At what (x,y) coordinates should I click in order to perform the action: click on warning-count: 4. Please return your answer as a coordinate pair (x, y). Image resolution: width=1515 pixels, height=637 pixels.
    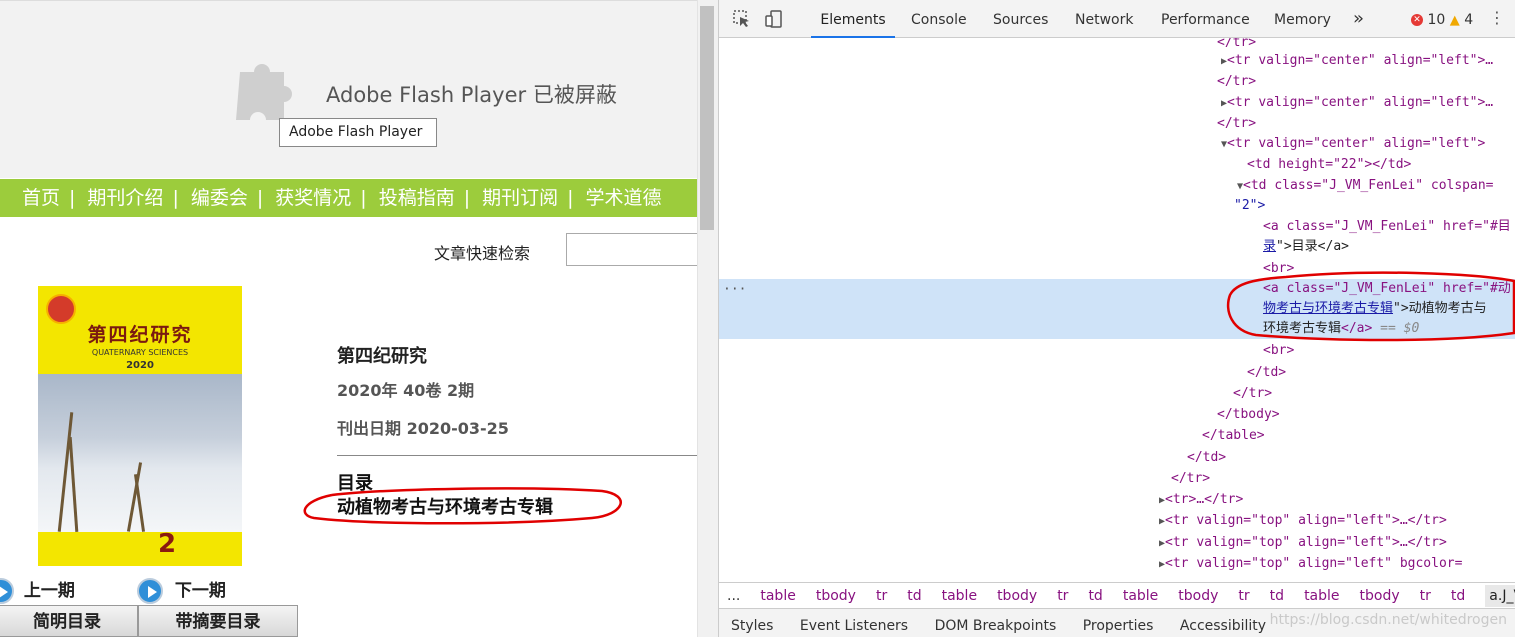
    Looking at the image, I should click on (1469, 20).